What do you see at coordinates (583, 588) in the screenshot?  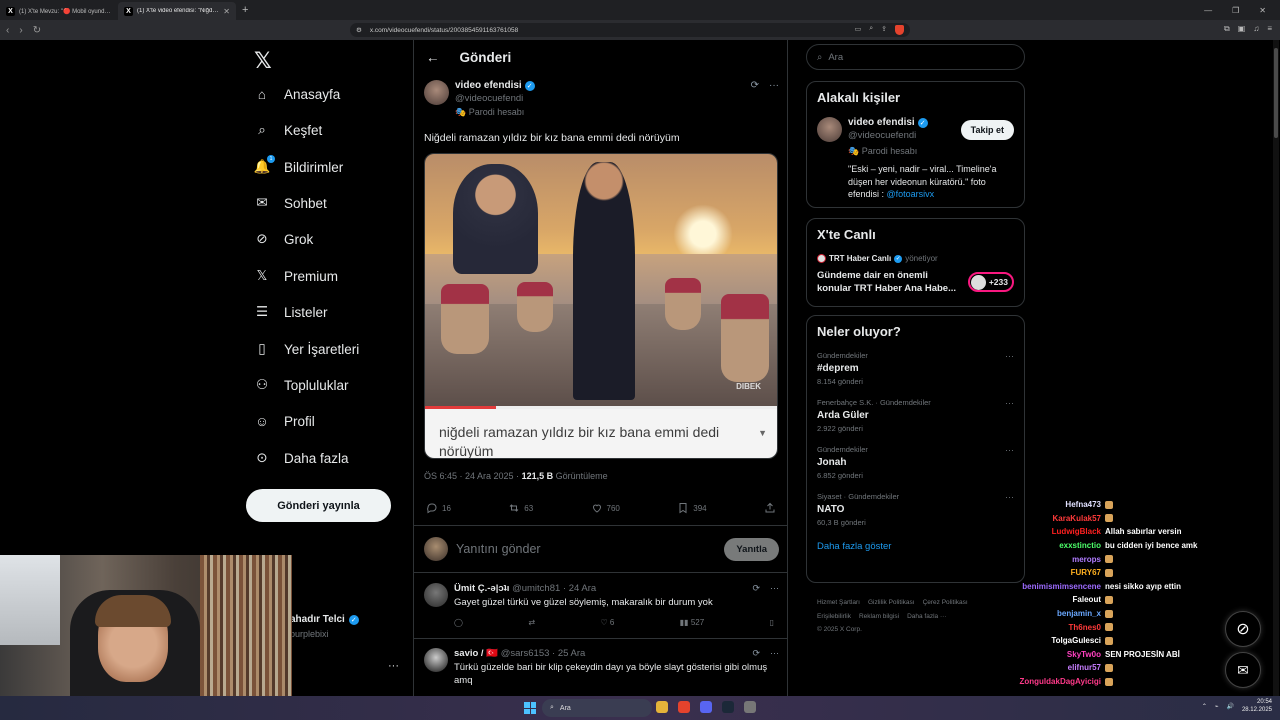 I see `reply-author: Ümit Ç.-ǝ|ɔʇı @umitch81 · 24 Ara` at bounding box center [583, 588].